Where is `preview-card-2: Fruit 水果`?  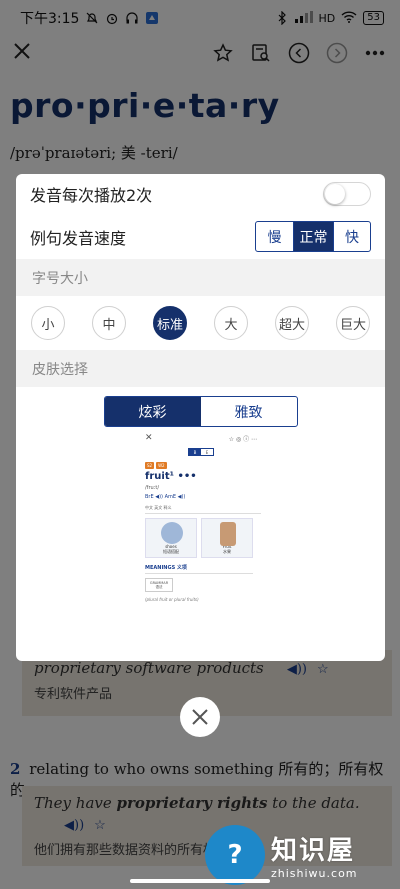 preview-card-2: Fruit 水果 is located at coordinates (227, 538).